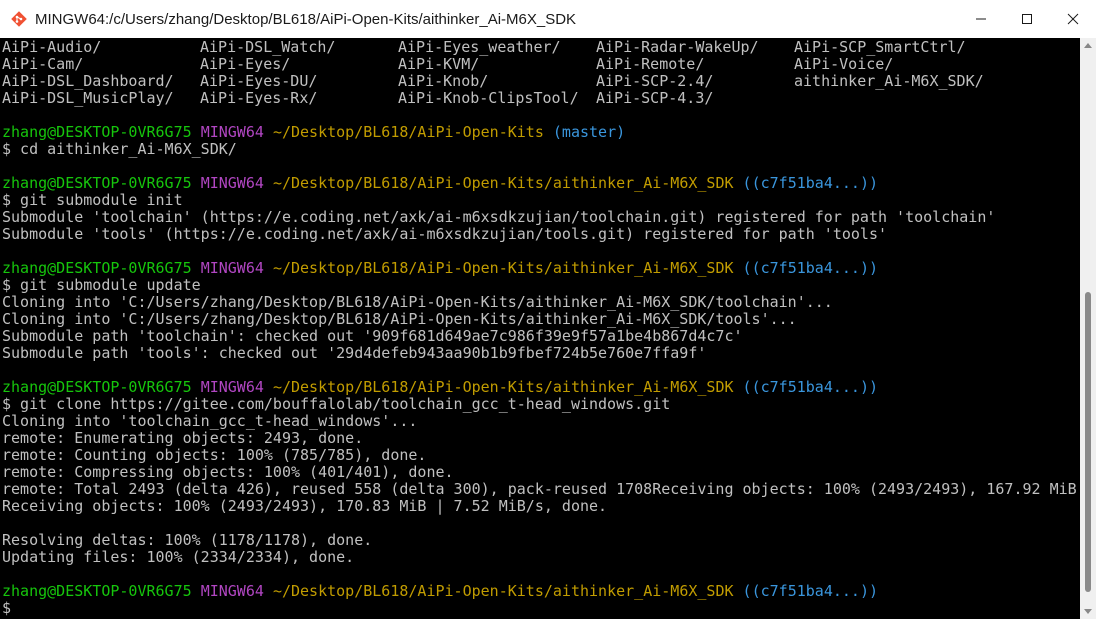  I want to click on ls-entry: AiPi-Eyes_weather/, so click(479, 47).